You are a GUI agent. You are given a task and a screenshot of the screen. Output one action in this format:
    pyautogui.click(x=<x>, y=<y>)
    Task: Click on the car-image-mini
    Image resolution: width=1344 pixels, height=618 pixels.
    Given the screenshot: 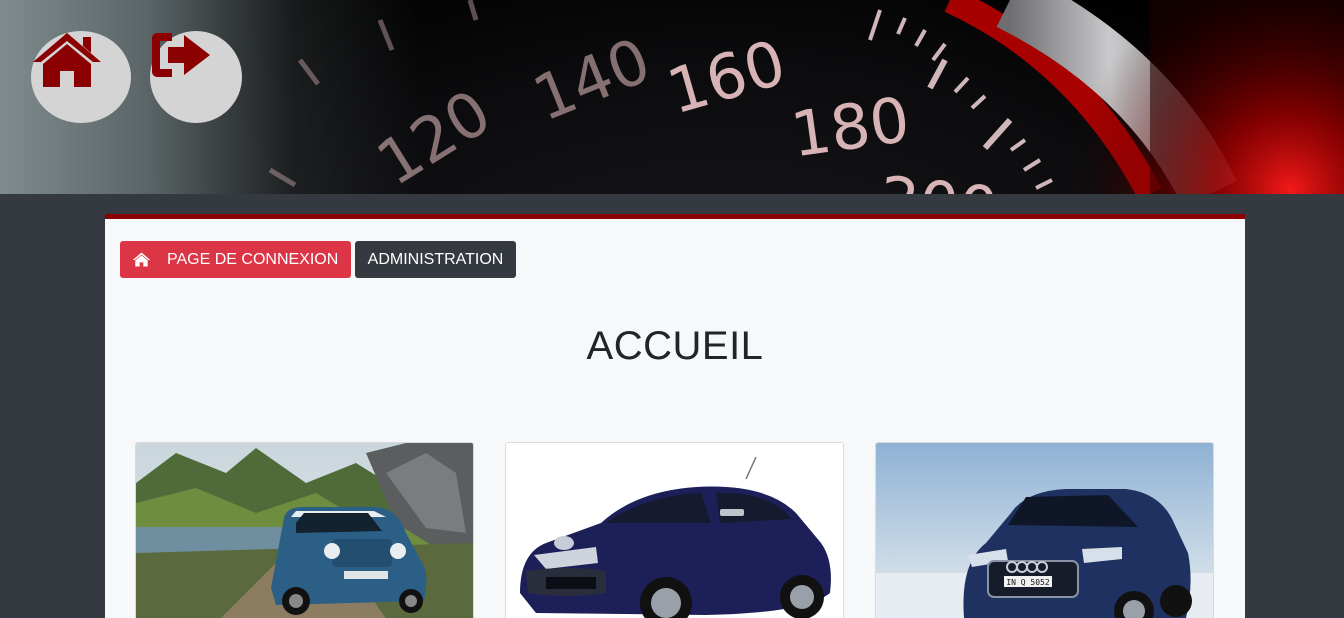 What is the action you would take?
    pyautogui.click(x=304, y=530)
    